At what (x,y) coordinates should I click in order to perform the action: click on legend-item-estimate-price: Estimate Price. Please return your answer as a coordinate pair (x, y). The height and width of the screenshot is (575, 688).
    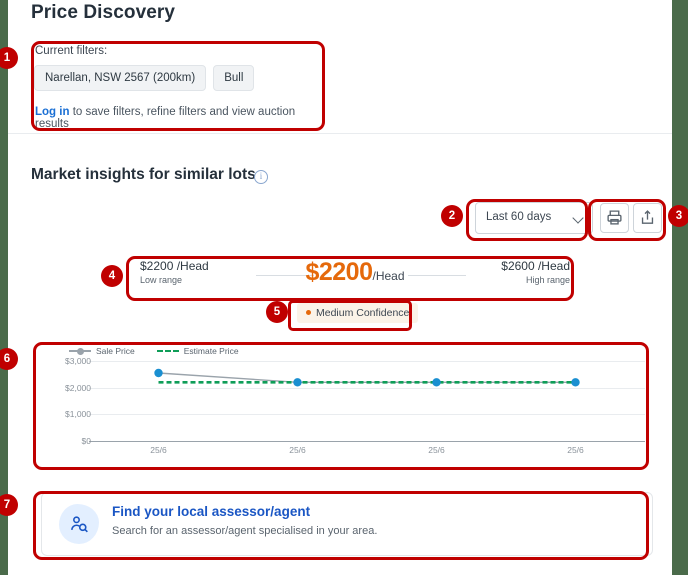
    Looking at the image, I should click on (197, 351).